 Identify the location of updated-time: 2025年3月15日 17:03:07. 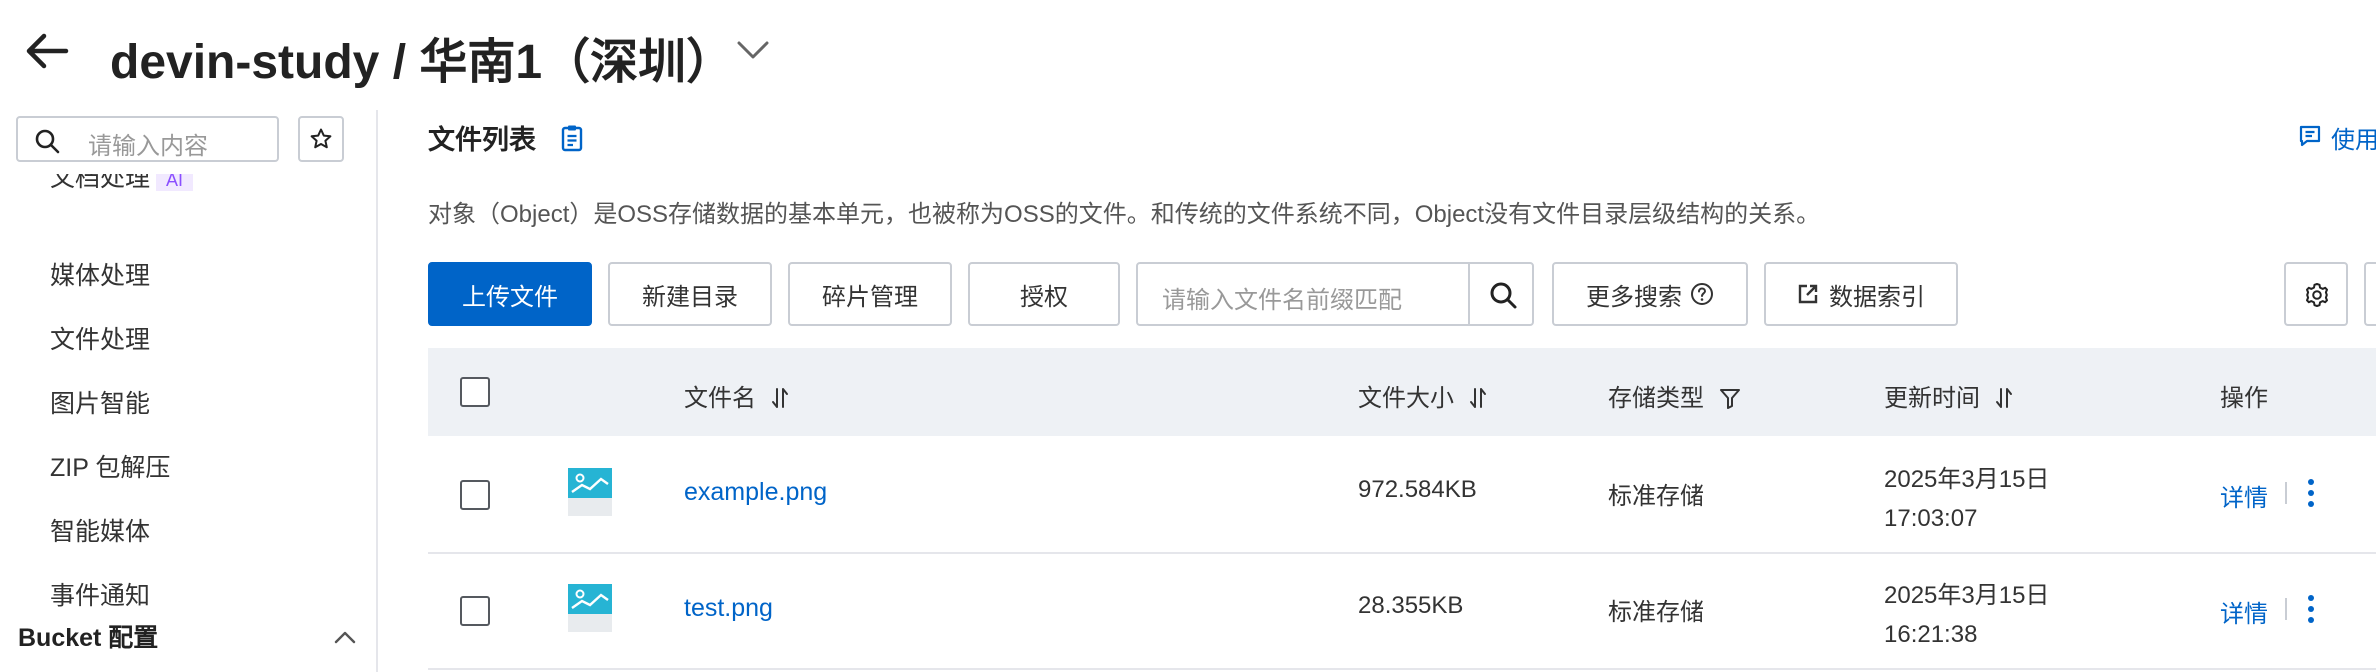
(1966, 499).